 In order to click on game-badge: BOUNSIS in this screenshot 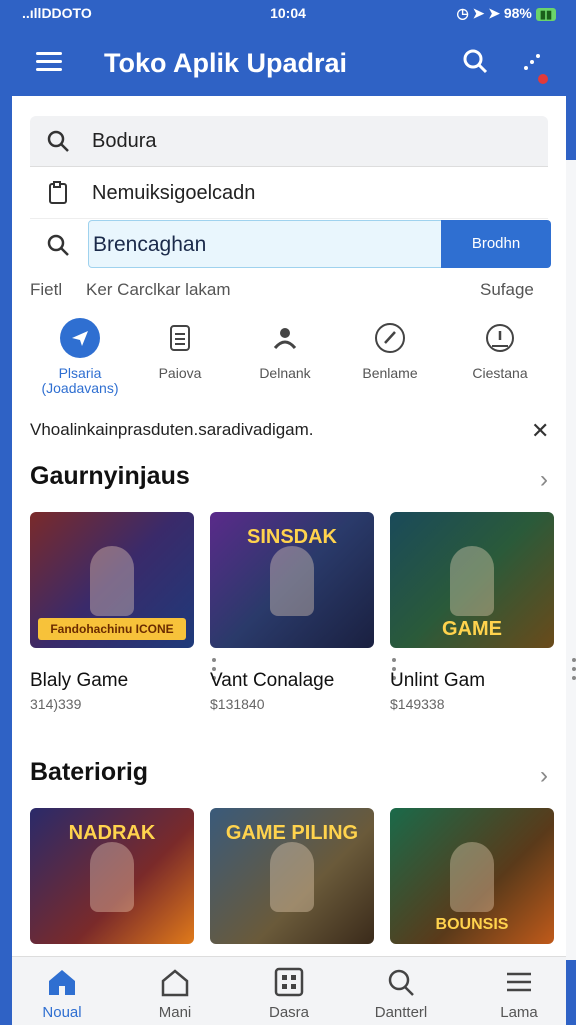, I will do `click(472, 924)`.